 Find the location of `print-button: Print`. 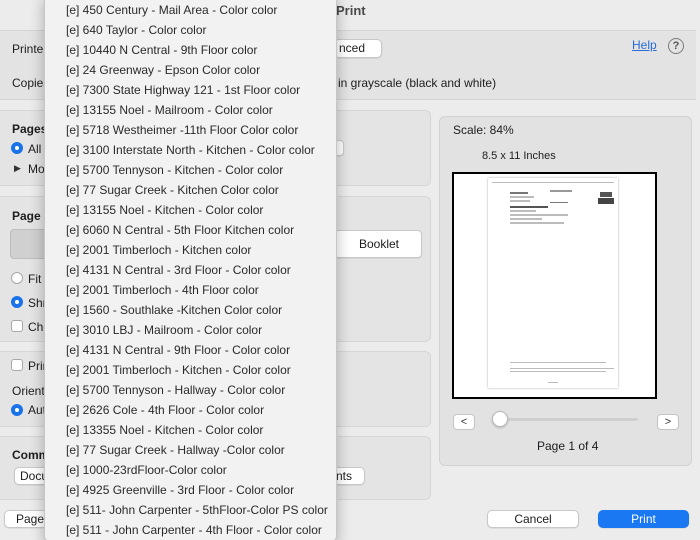

print-button: Print is located at coordinates (643, 519).